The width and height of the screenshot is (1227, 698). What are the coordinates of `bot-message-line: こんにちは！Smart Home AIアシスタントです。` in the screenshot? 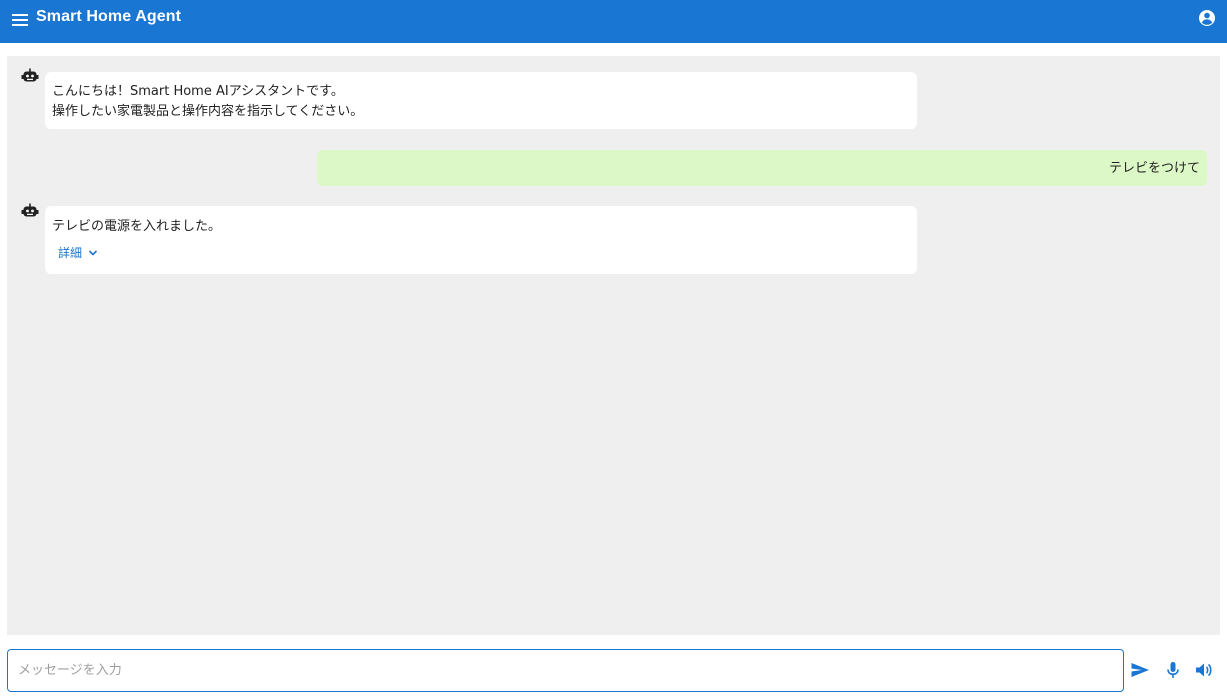 It's located at (198, 91).